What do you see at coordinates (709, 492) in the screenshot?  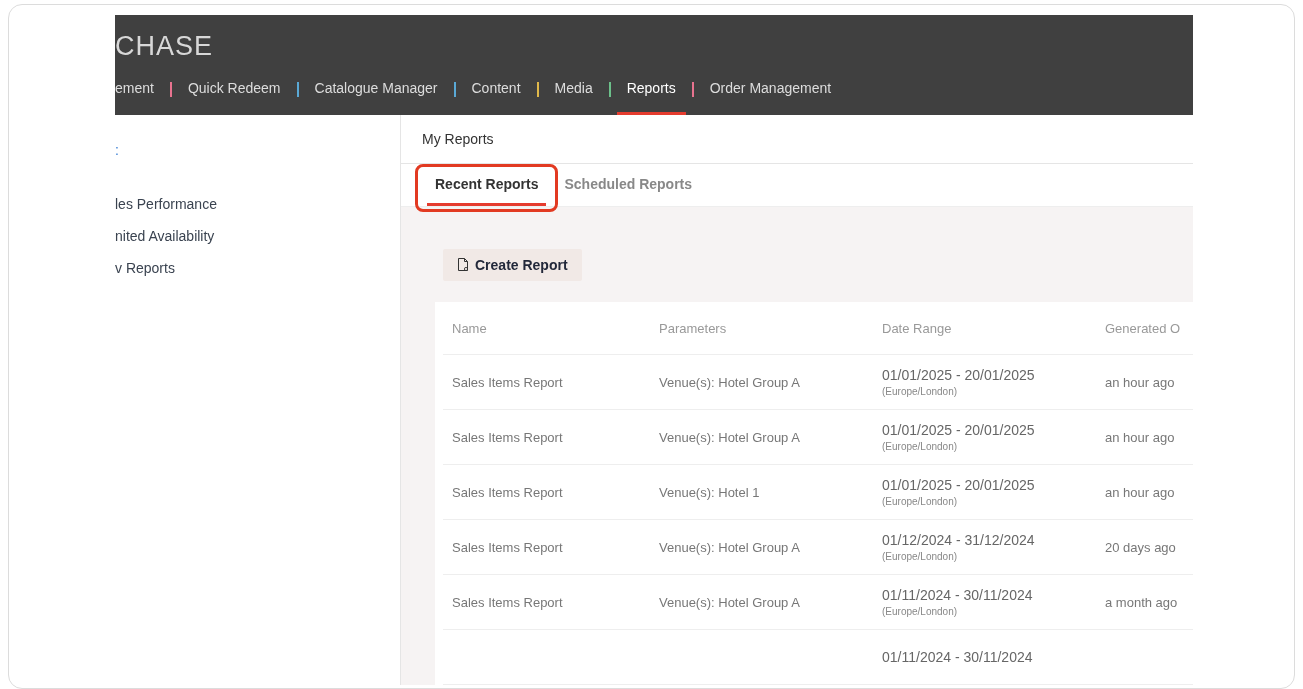 I see `table-cell: Venue(s): Hotel 1` at bounding box center [709, 492].